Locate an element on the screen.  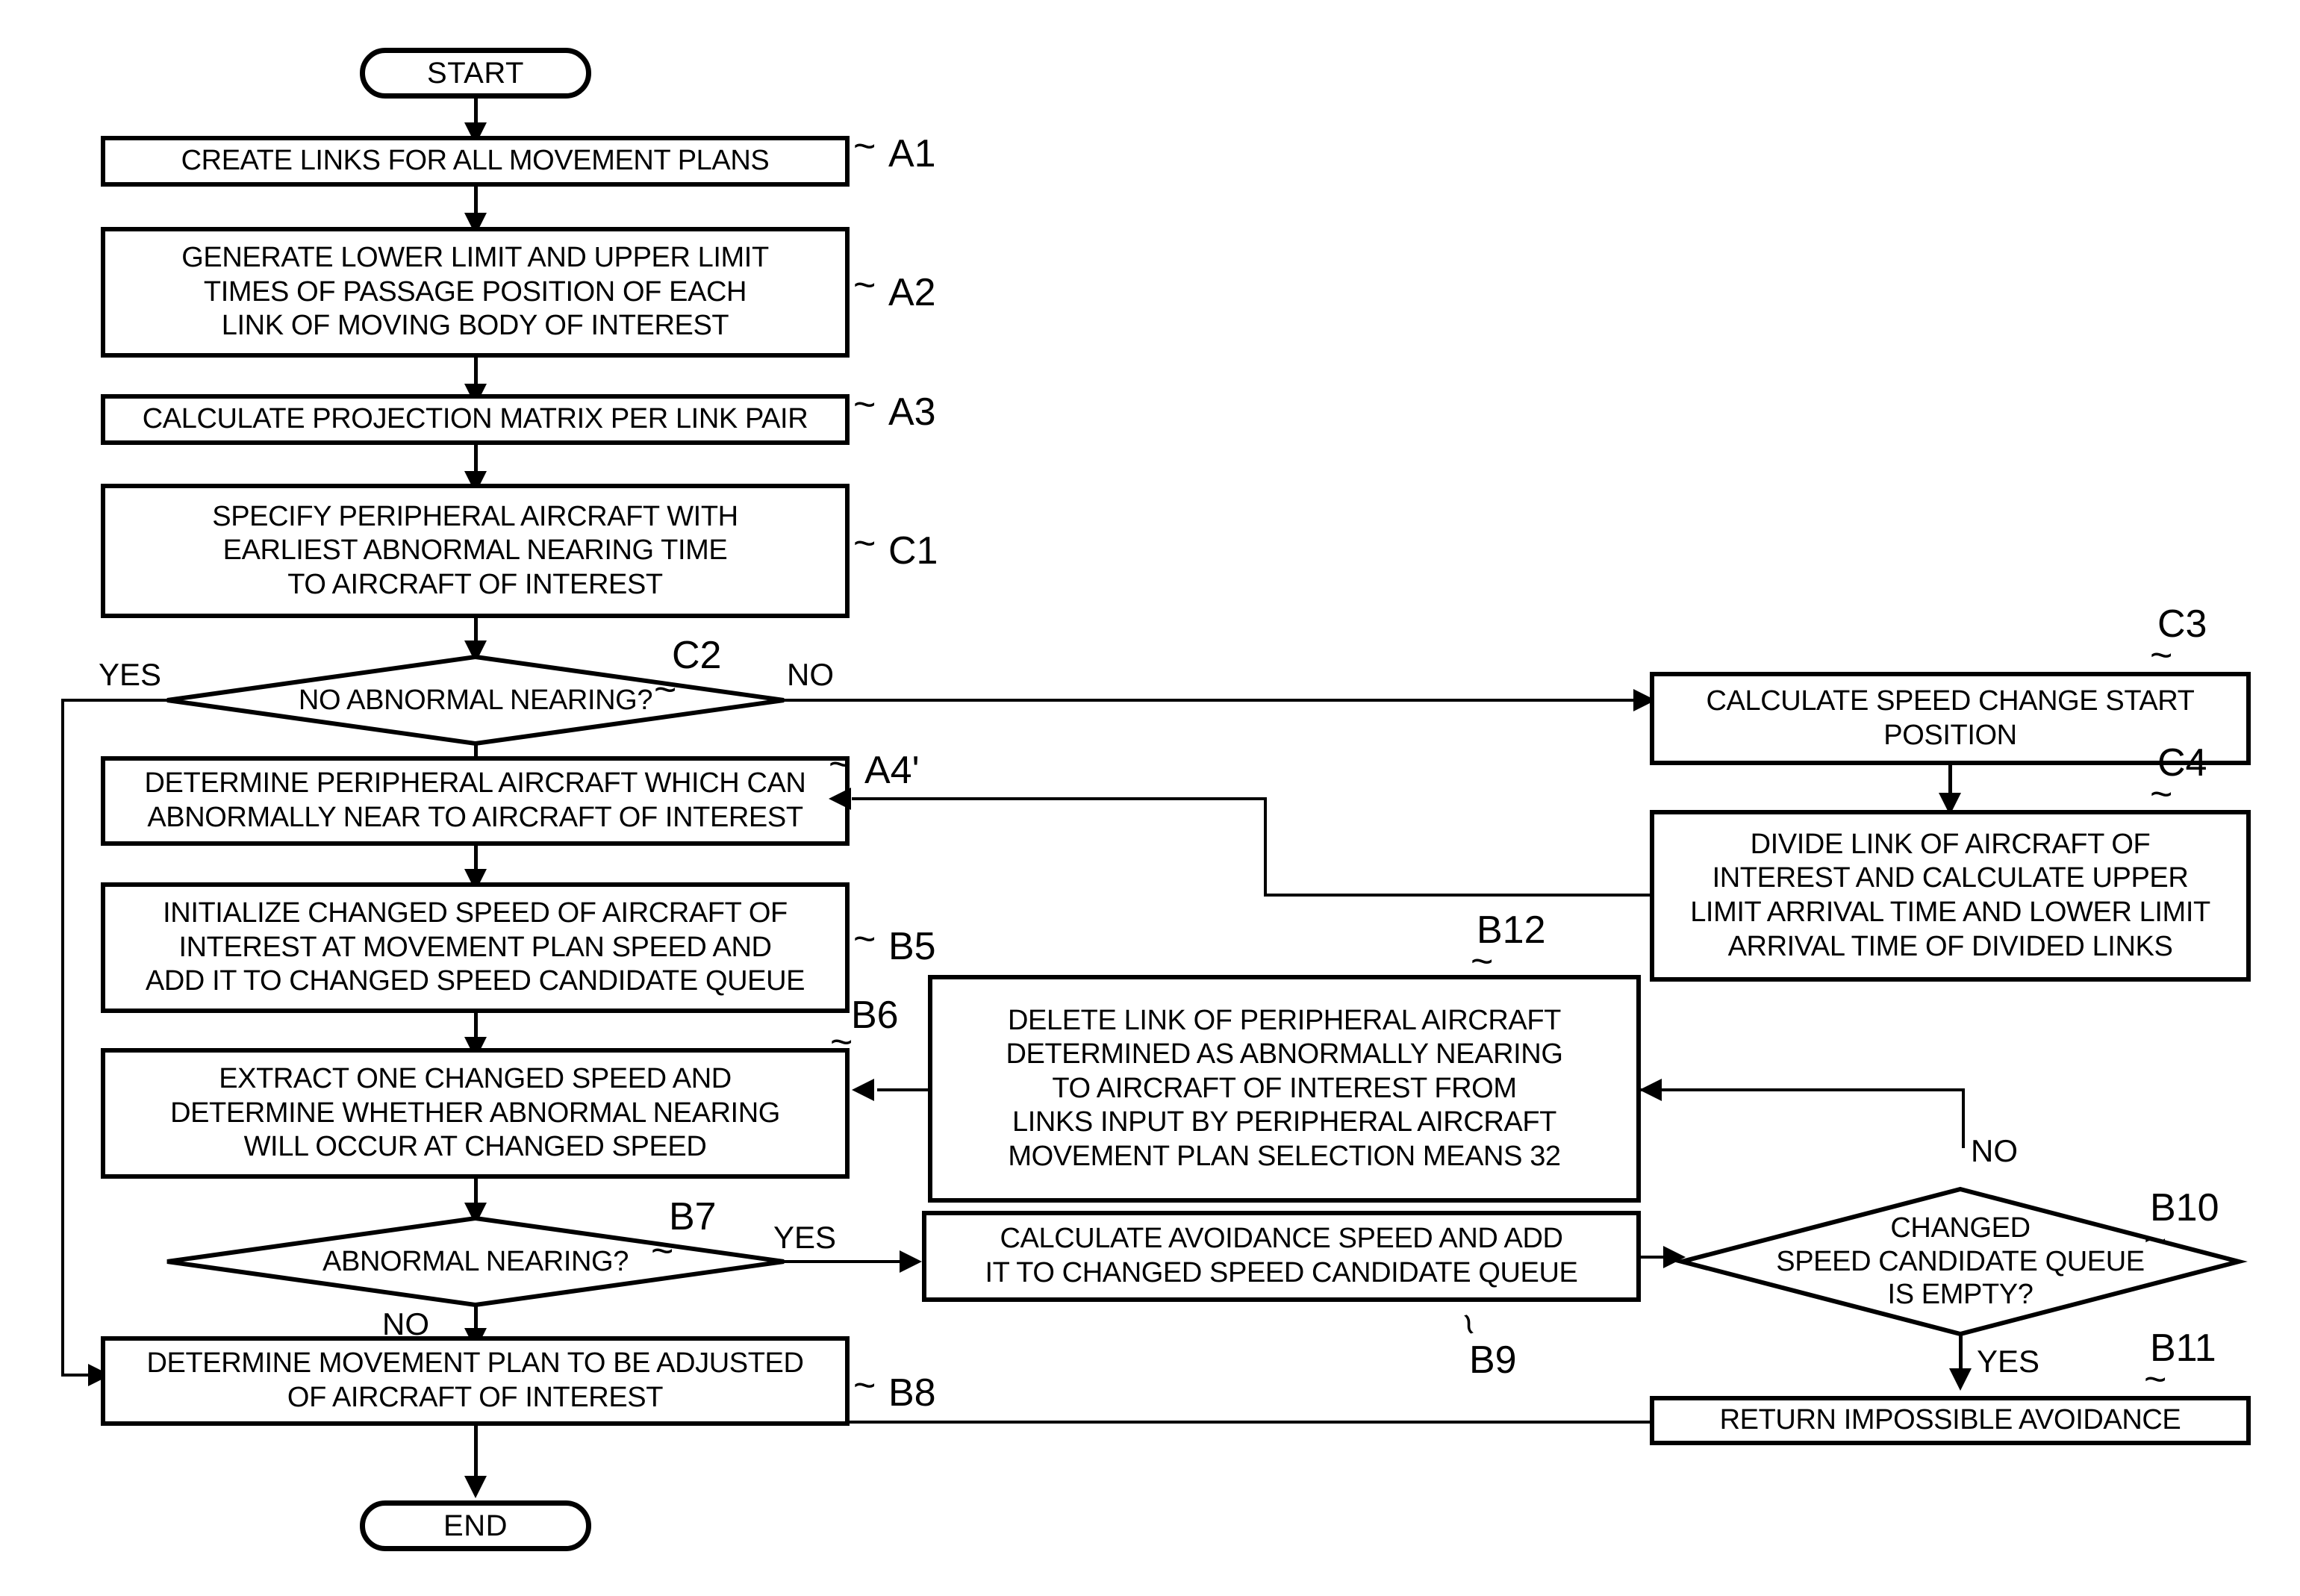
process-b6-line-3: WILL OCCUR AT CHANGED SPEED is located at coordinates (475, 1147).